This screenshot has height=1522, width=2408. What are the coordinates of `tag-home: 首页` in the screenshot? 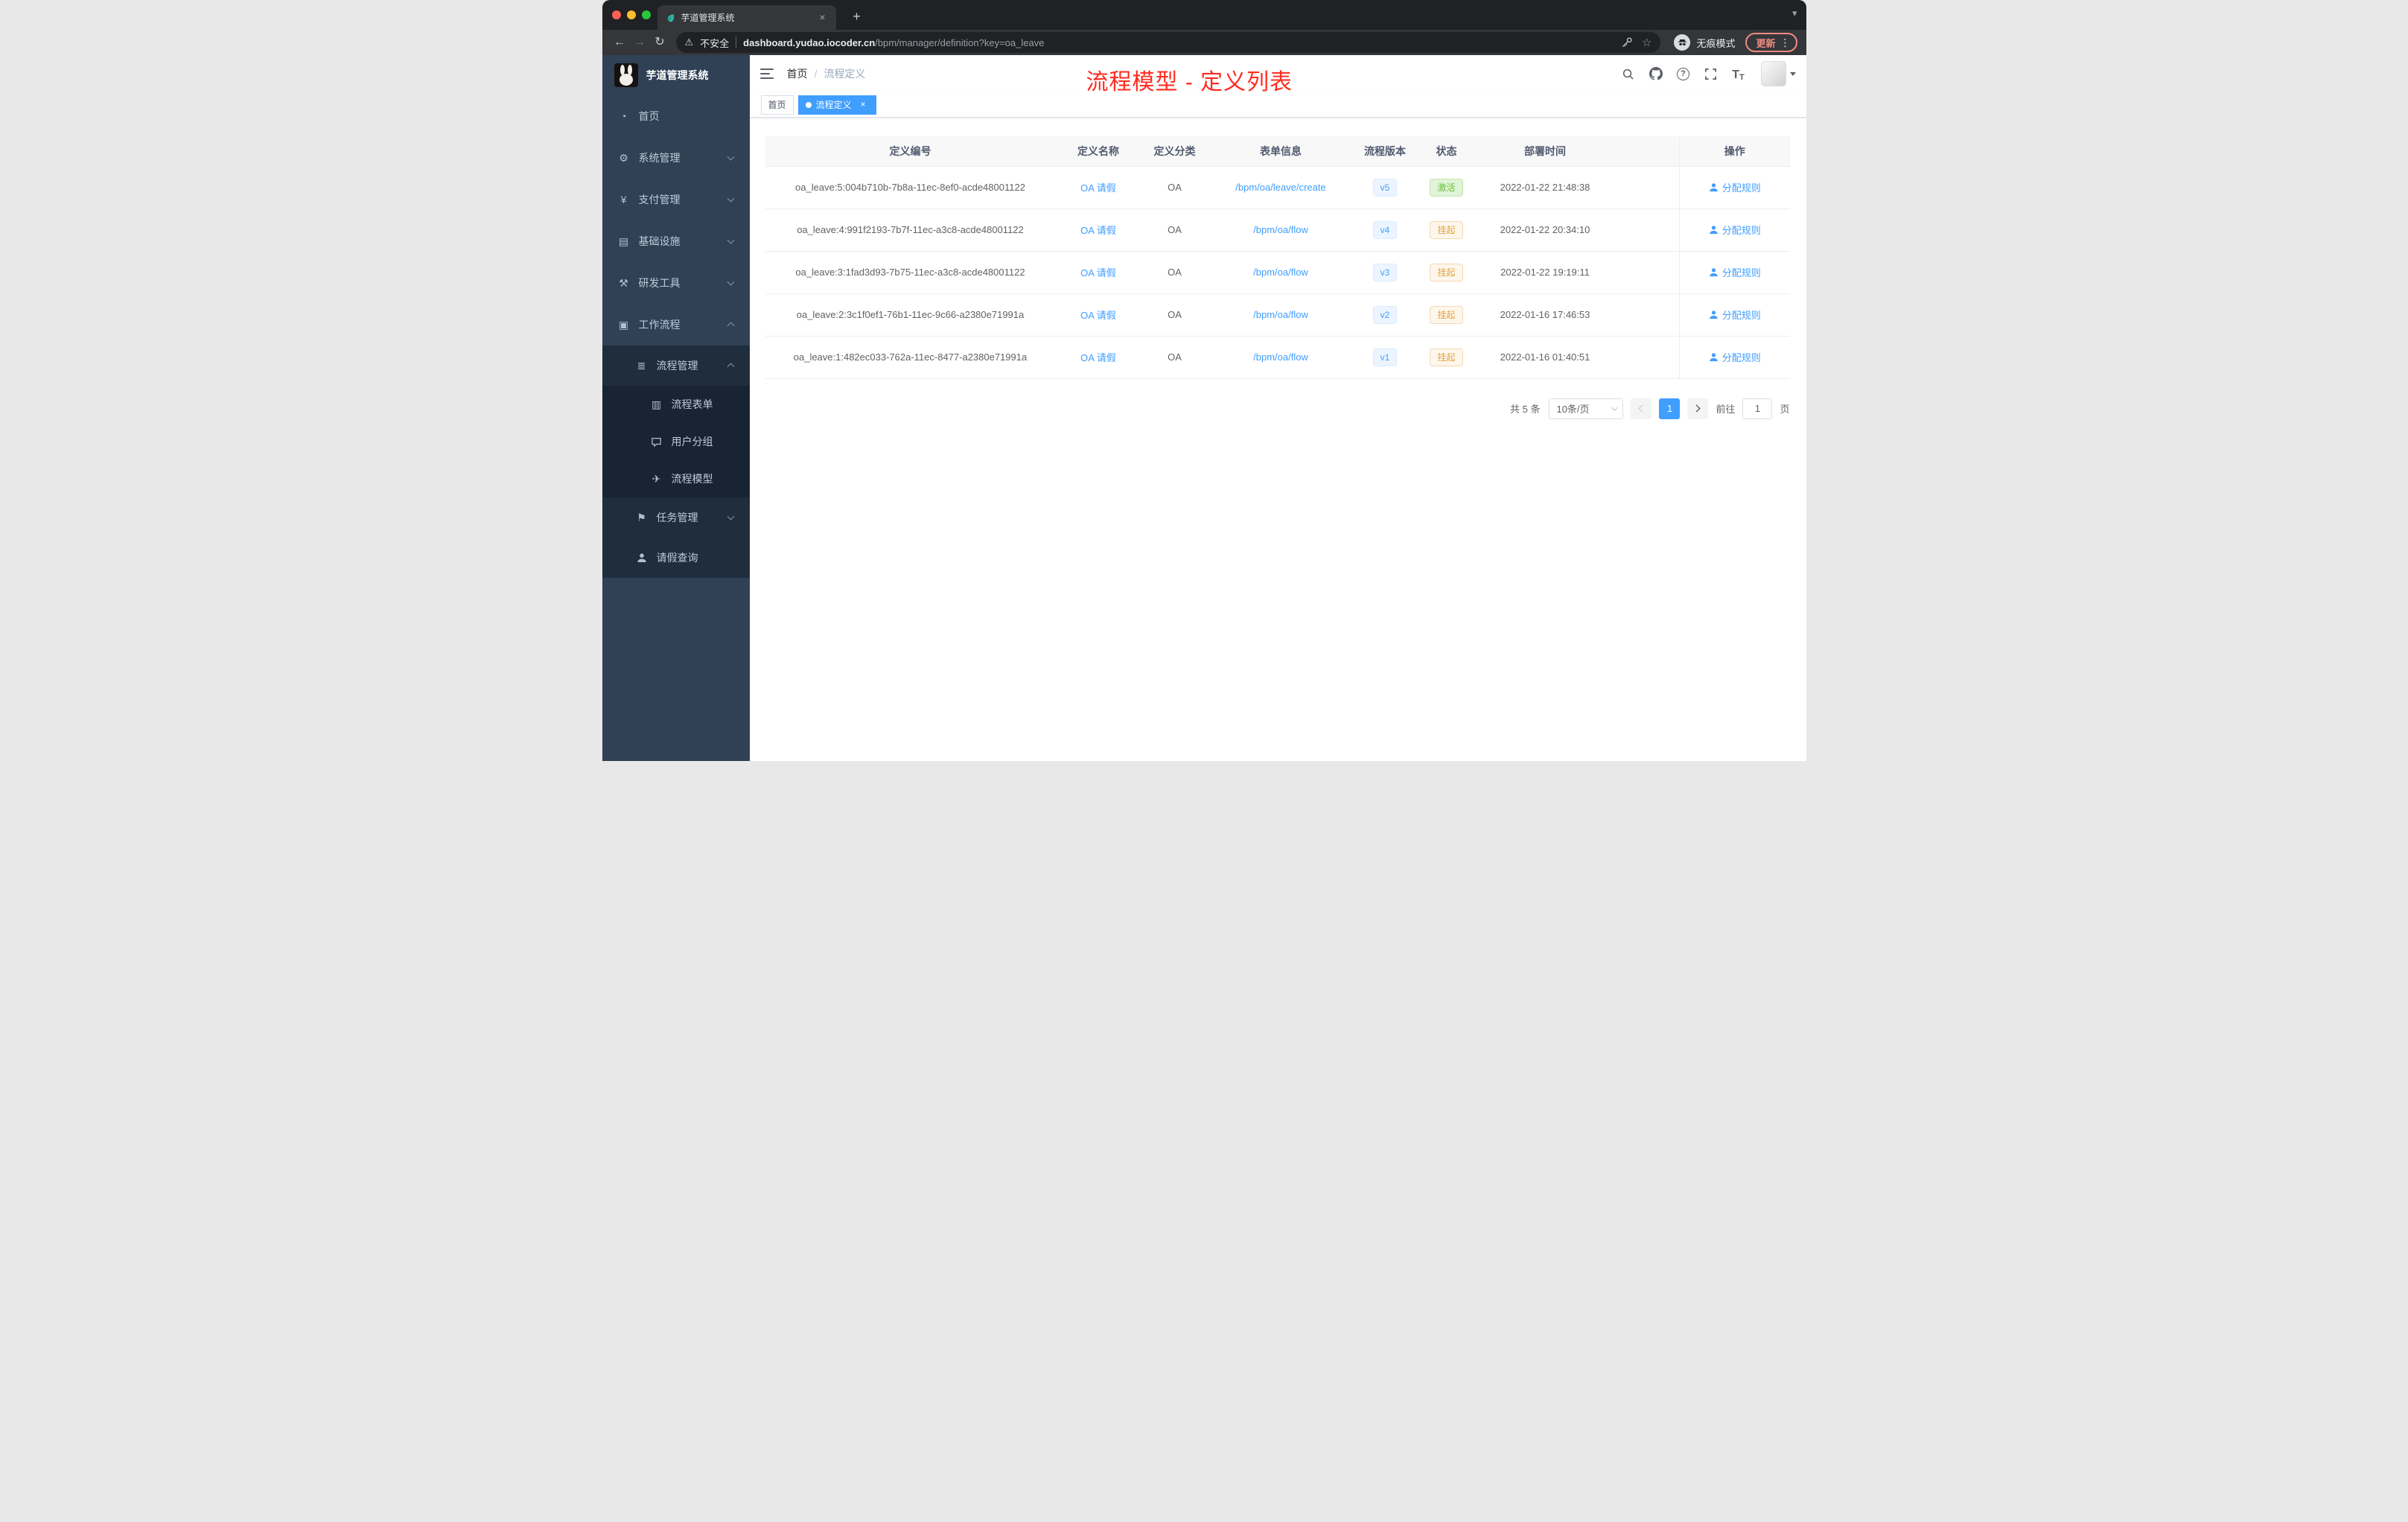 It's located at (777, 105).